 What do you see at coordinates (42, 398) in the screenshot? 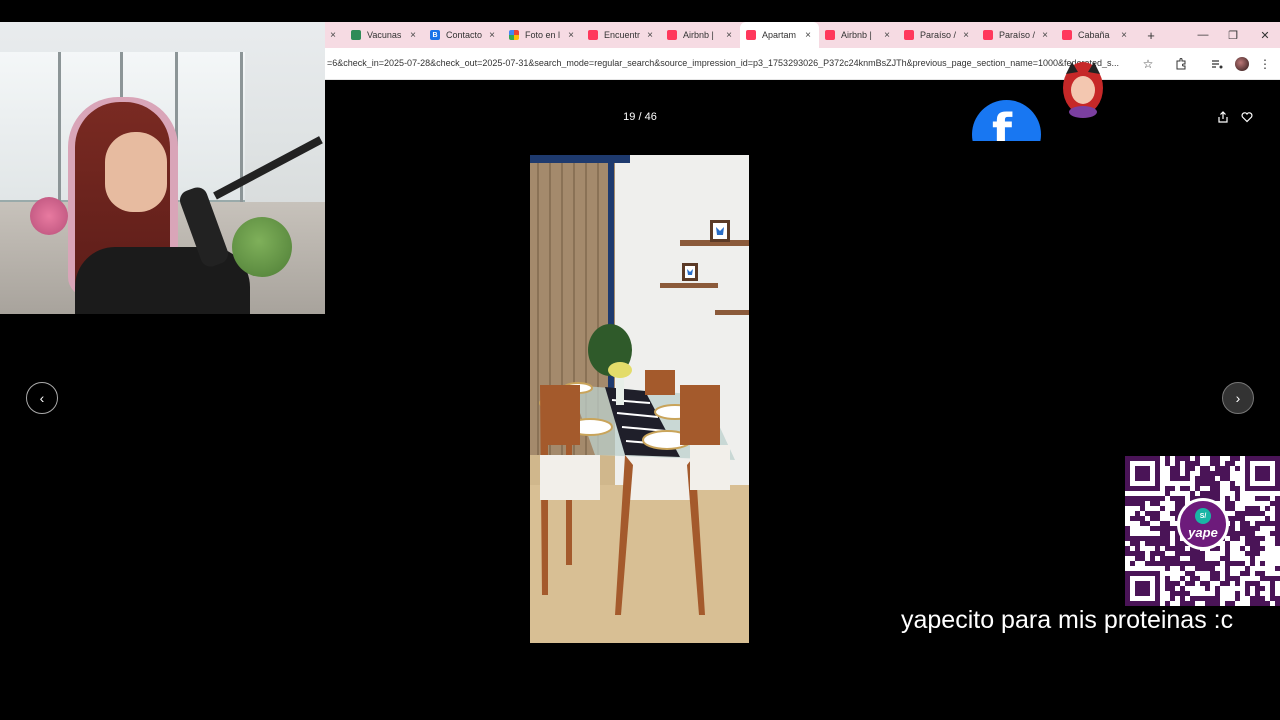
I see `previous-photo-button: ‹` at bounding box center [42, 398].